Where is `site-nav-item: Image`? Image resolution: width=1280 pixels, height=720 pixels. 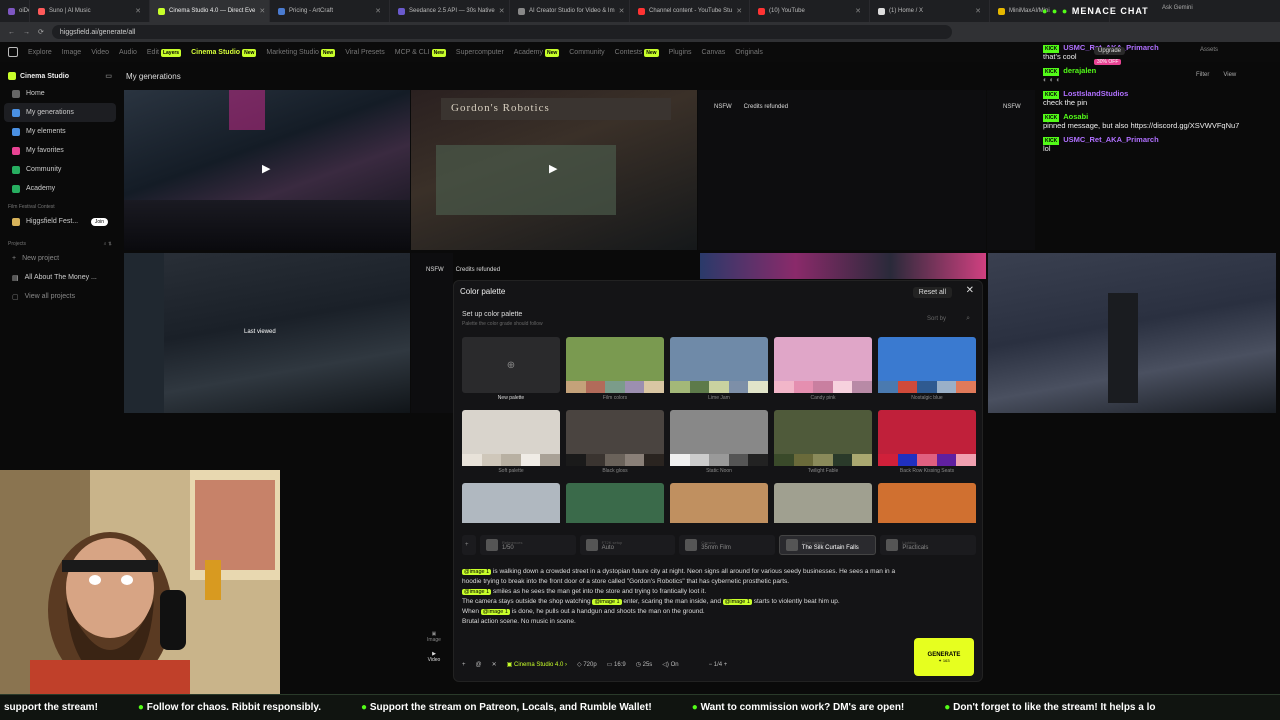 site-nav-item: Image is located at coordinates (71, 52).